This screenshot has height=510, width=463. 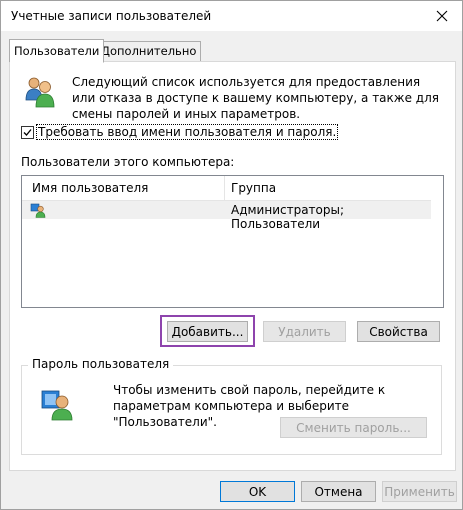 I want to click on users-group-icon, so click(x=40, y=92).